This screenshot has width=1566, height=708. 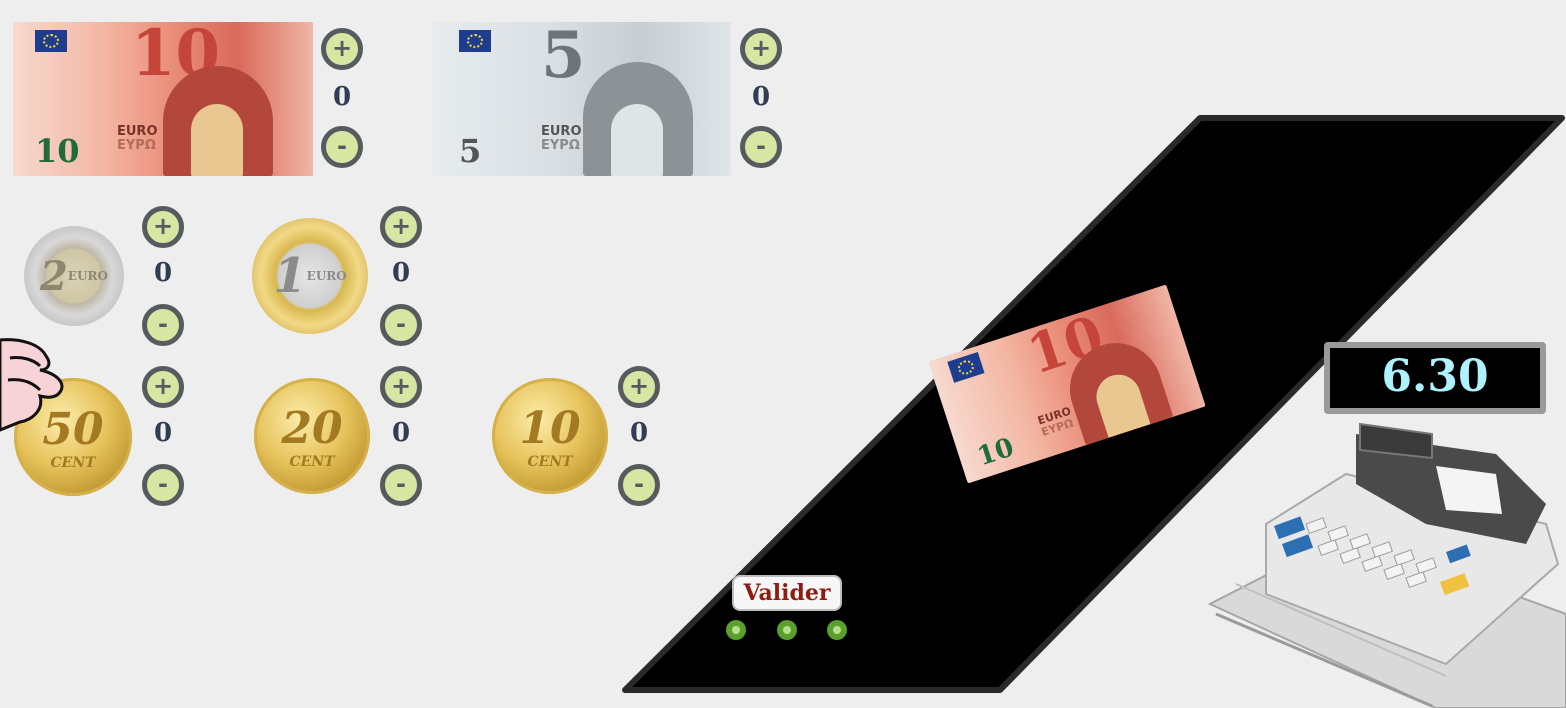 What do you see at coordinates (401, 485) in the screenshot?
I see `coin-20-cent-minus-button: -` at bounding box center [401, 485].